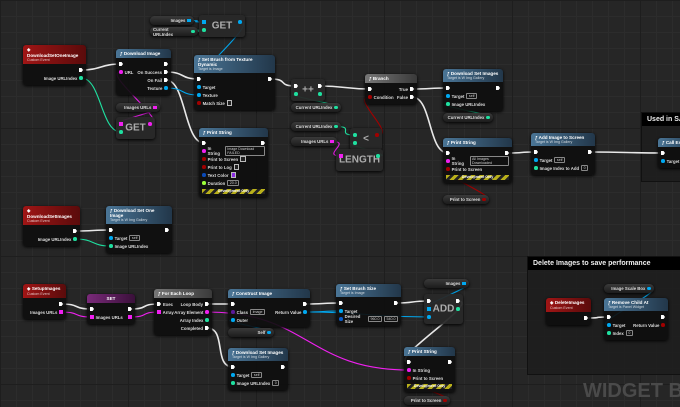  What do you see at coordinates (204, 183) in the screenshot?
I see `float-pin` at bounding box center [204, 183].